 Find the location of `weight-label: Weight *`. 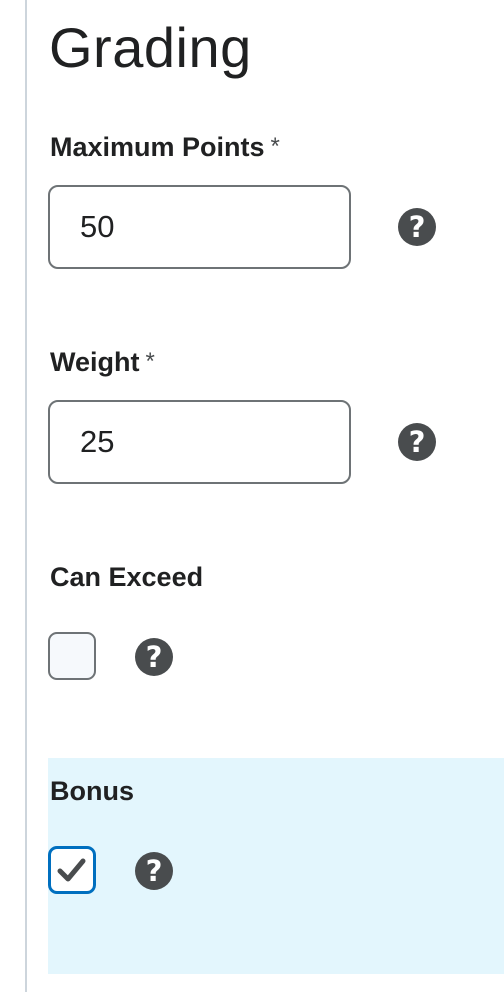

weight-label: Weight * is located at coordinates (102, 362).